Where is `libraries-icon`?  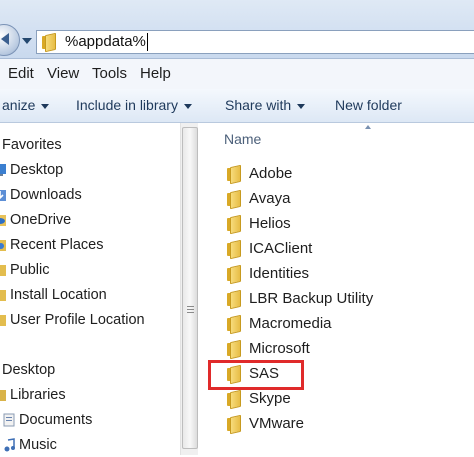
libraries-icon is located at coordinates (3, 395).